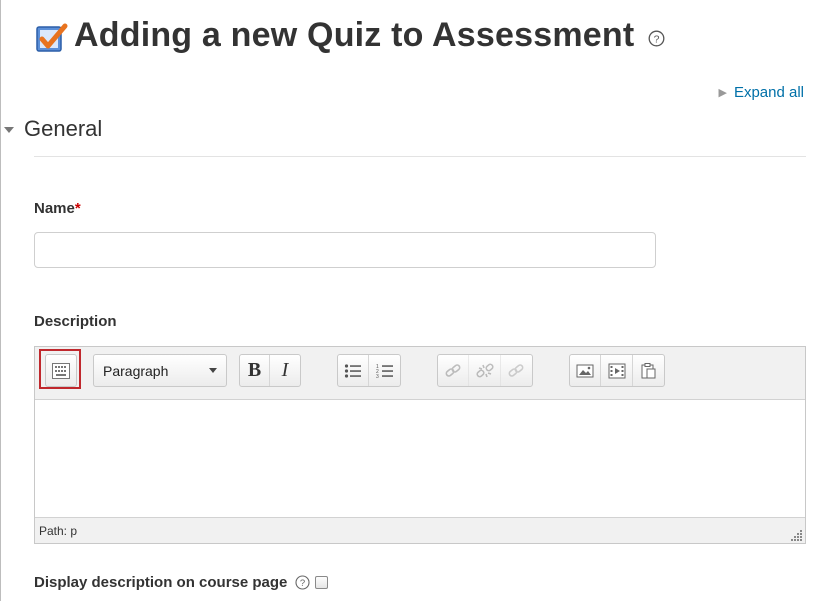 This screenshot has height=601, width=814. I want to click on link-icon, so click(453, 370).